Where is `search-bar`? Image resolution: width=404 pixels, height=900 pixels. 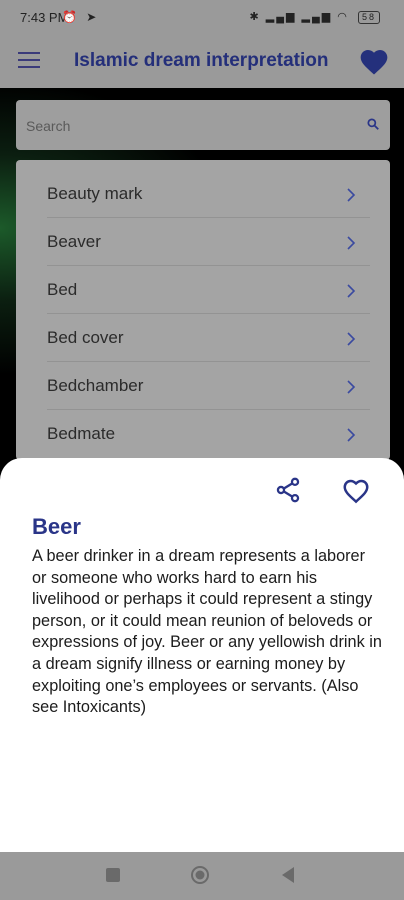 search-bar is located at coordinates (203, 125).